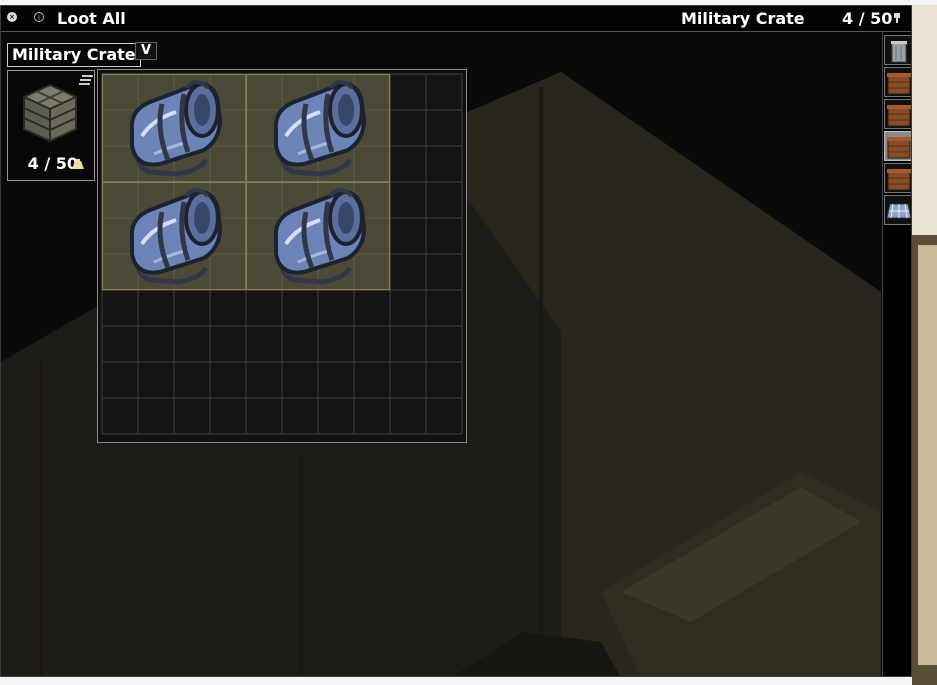 This screenshot has height=685, width=937. Describe the element at coordinates (78, 164) in the screenshot. I see `weight-icon` at that location.